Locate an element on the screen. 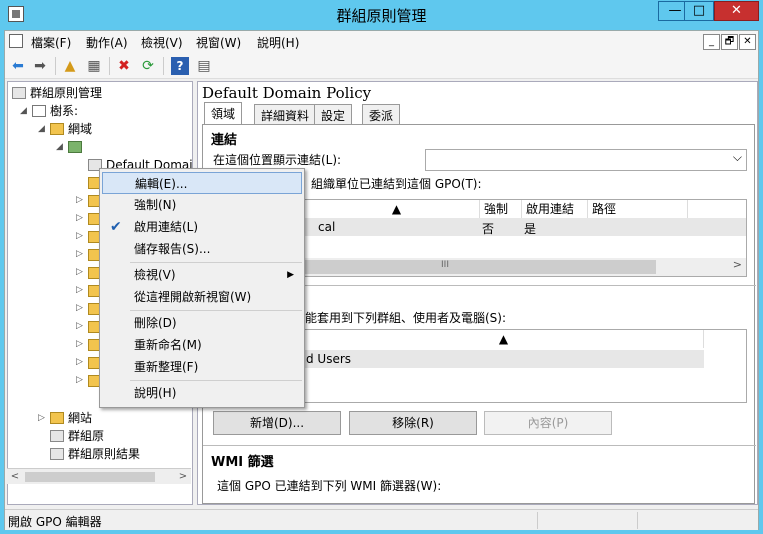  domains-folder-icon is located at coordinates (57, 129).